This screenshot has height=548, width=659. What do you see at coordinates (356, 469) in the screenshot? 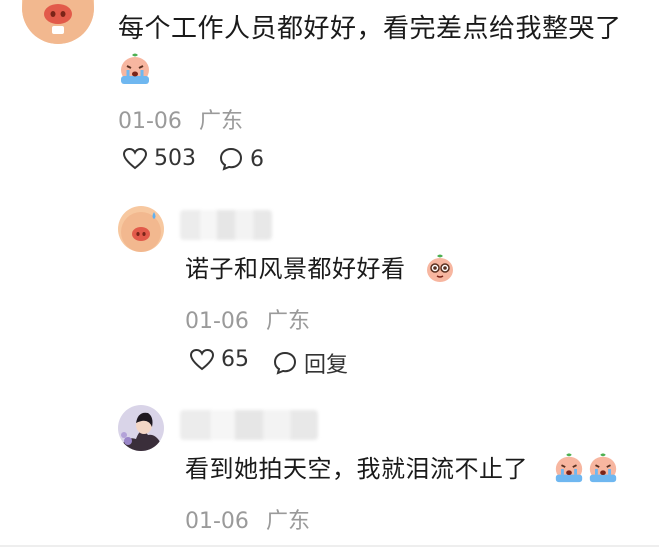
I see `reply-text: 看到她拍天空，我就泪流不止了` at bounding box center [356, 469].